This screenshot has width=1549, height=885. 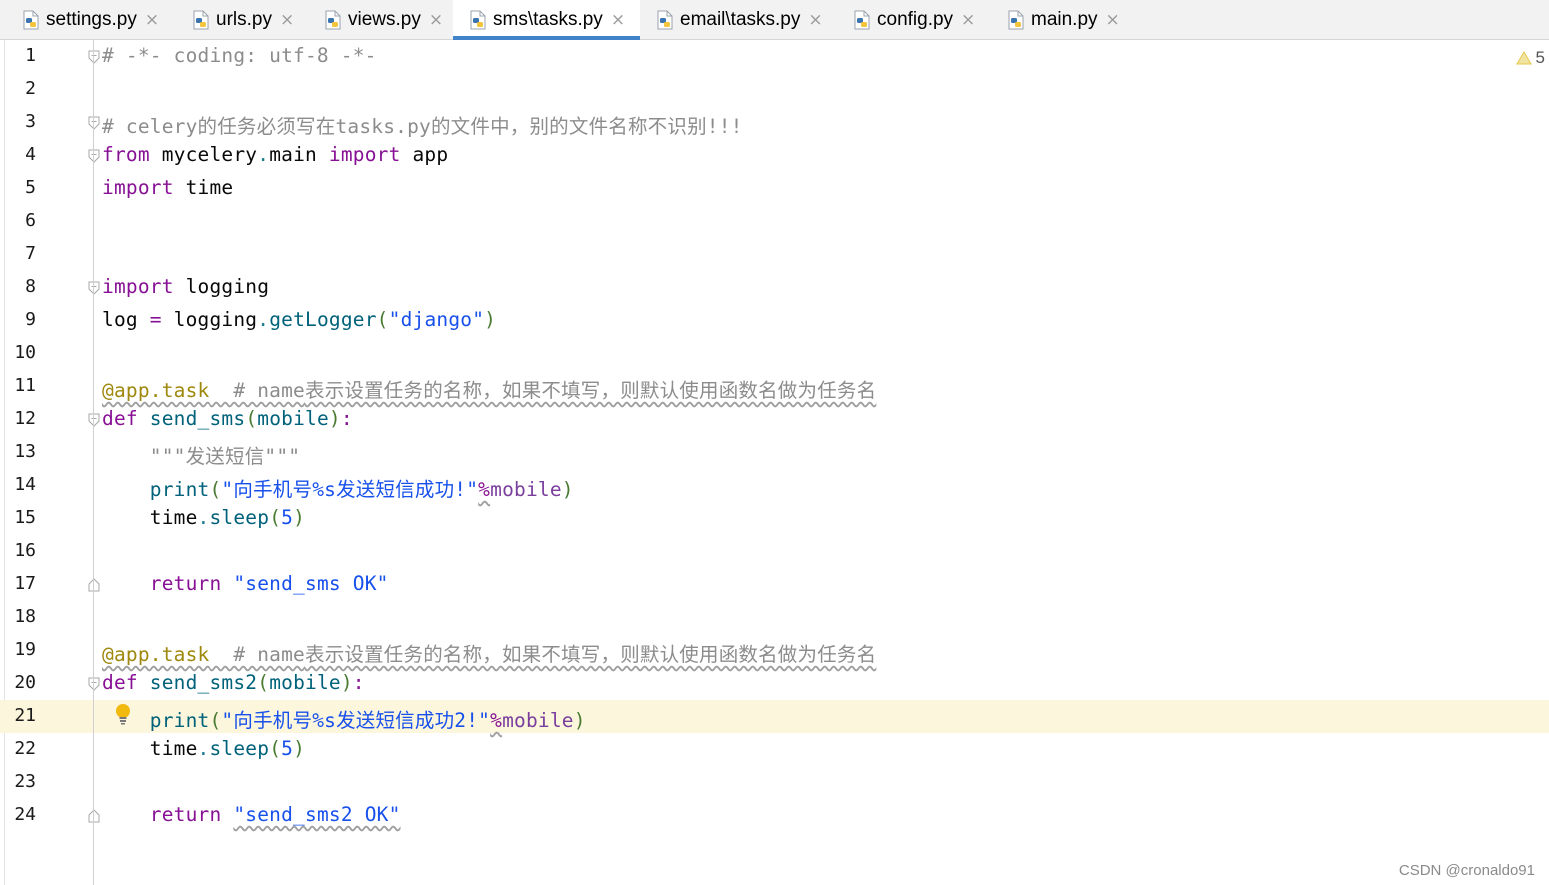 What do you see at coordinates (18, 418) in the screenshot?
I see `line-number: 12` at bounding box center [18, 418].